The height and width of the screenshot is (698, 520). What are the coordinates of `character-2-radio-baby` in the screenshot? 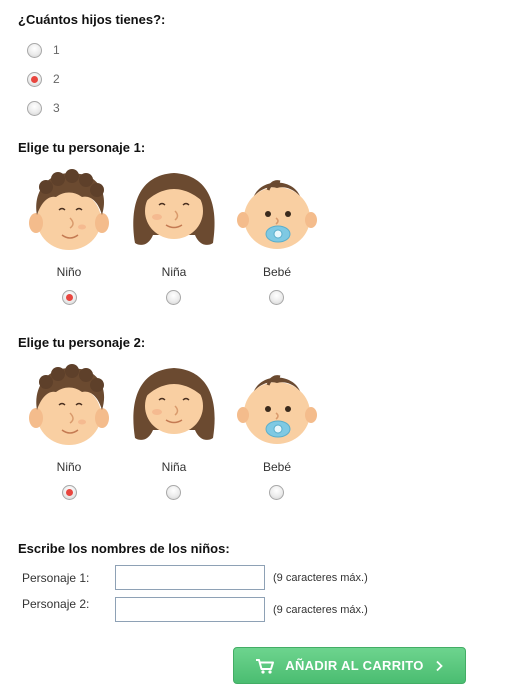 It's located at (276, 492).